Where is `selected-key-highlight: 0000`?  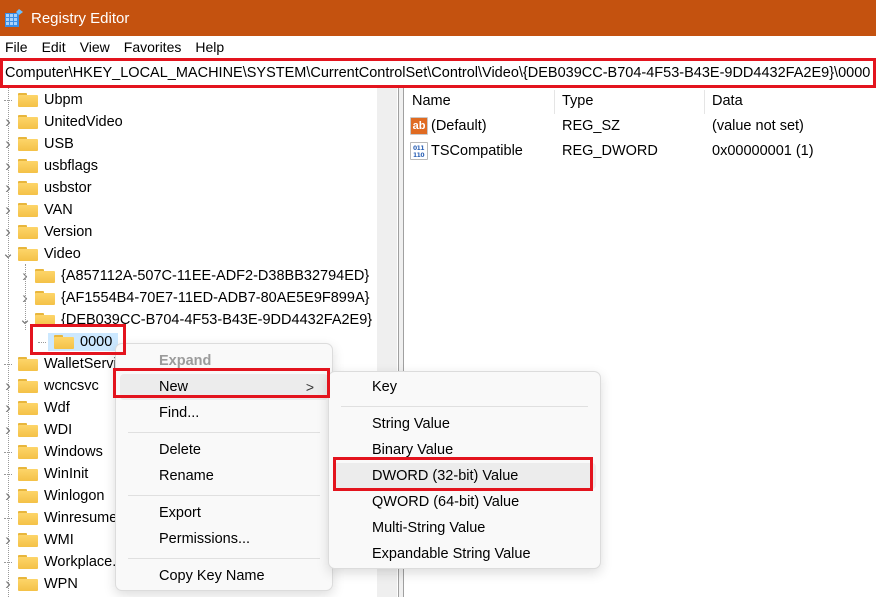
selected-key-highlight: 0000 is located at coordinates (83, 342).